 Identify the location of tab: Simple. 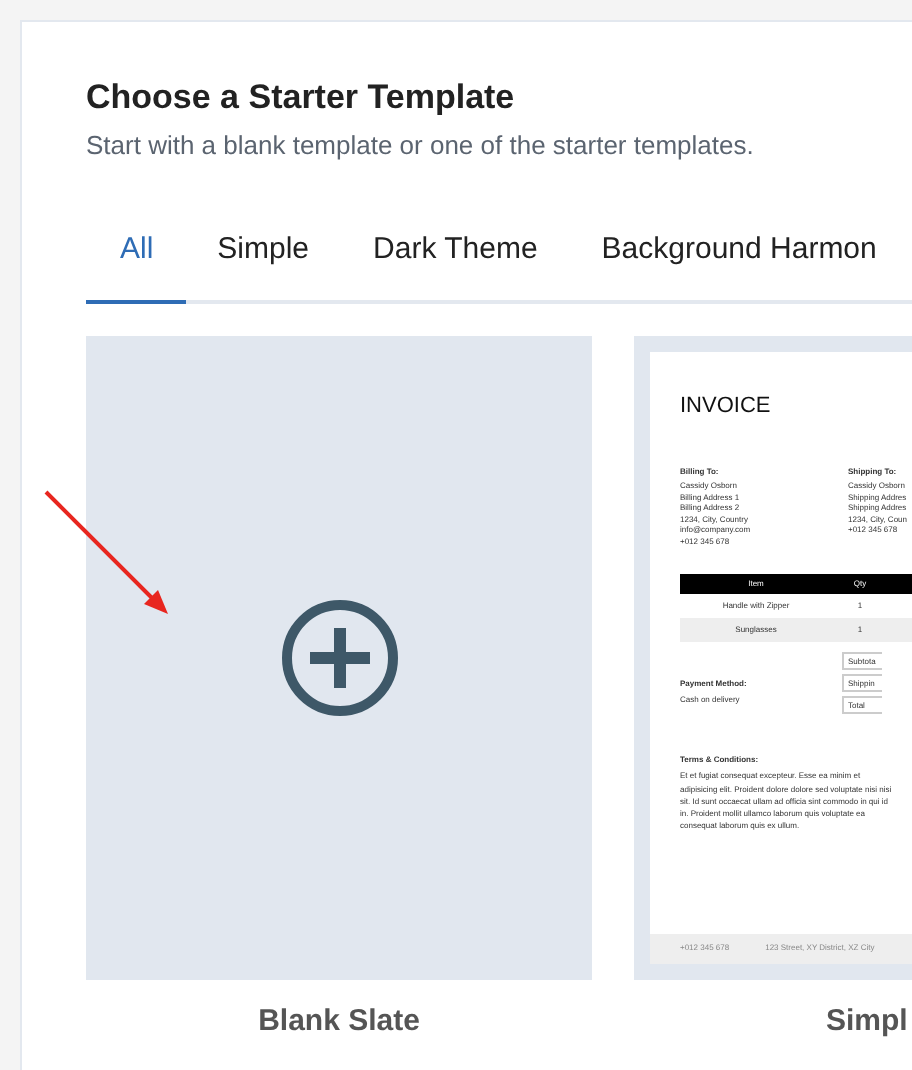
(263, 265).